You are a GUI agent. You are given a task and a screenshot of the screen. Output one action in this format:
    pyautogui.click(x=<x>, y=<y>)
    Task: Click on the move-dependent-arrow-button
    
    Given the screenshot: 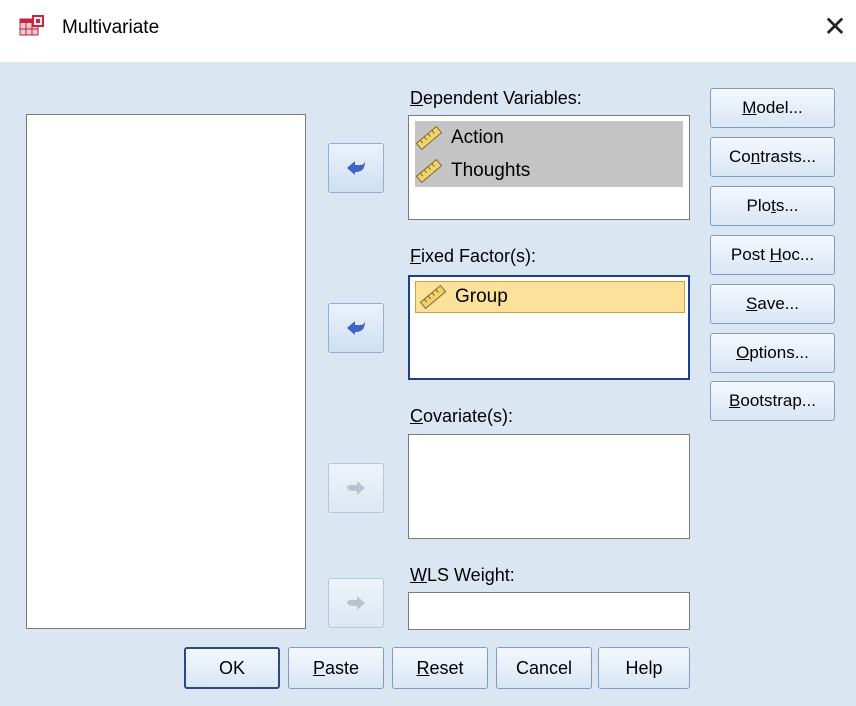 What is the action you would take?
    pyautogui.click(x=356, y=168)
    